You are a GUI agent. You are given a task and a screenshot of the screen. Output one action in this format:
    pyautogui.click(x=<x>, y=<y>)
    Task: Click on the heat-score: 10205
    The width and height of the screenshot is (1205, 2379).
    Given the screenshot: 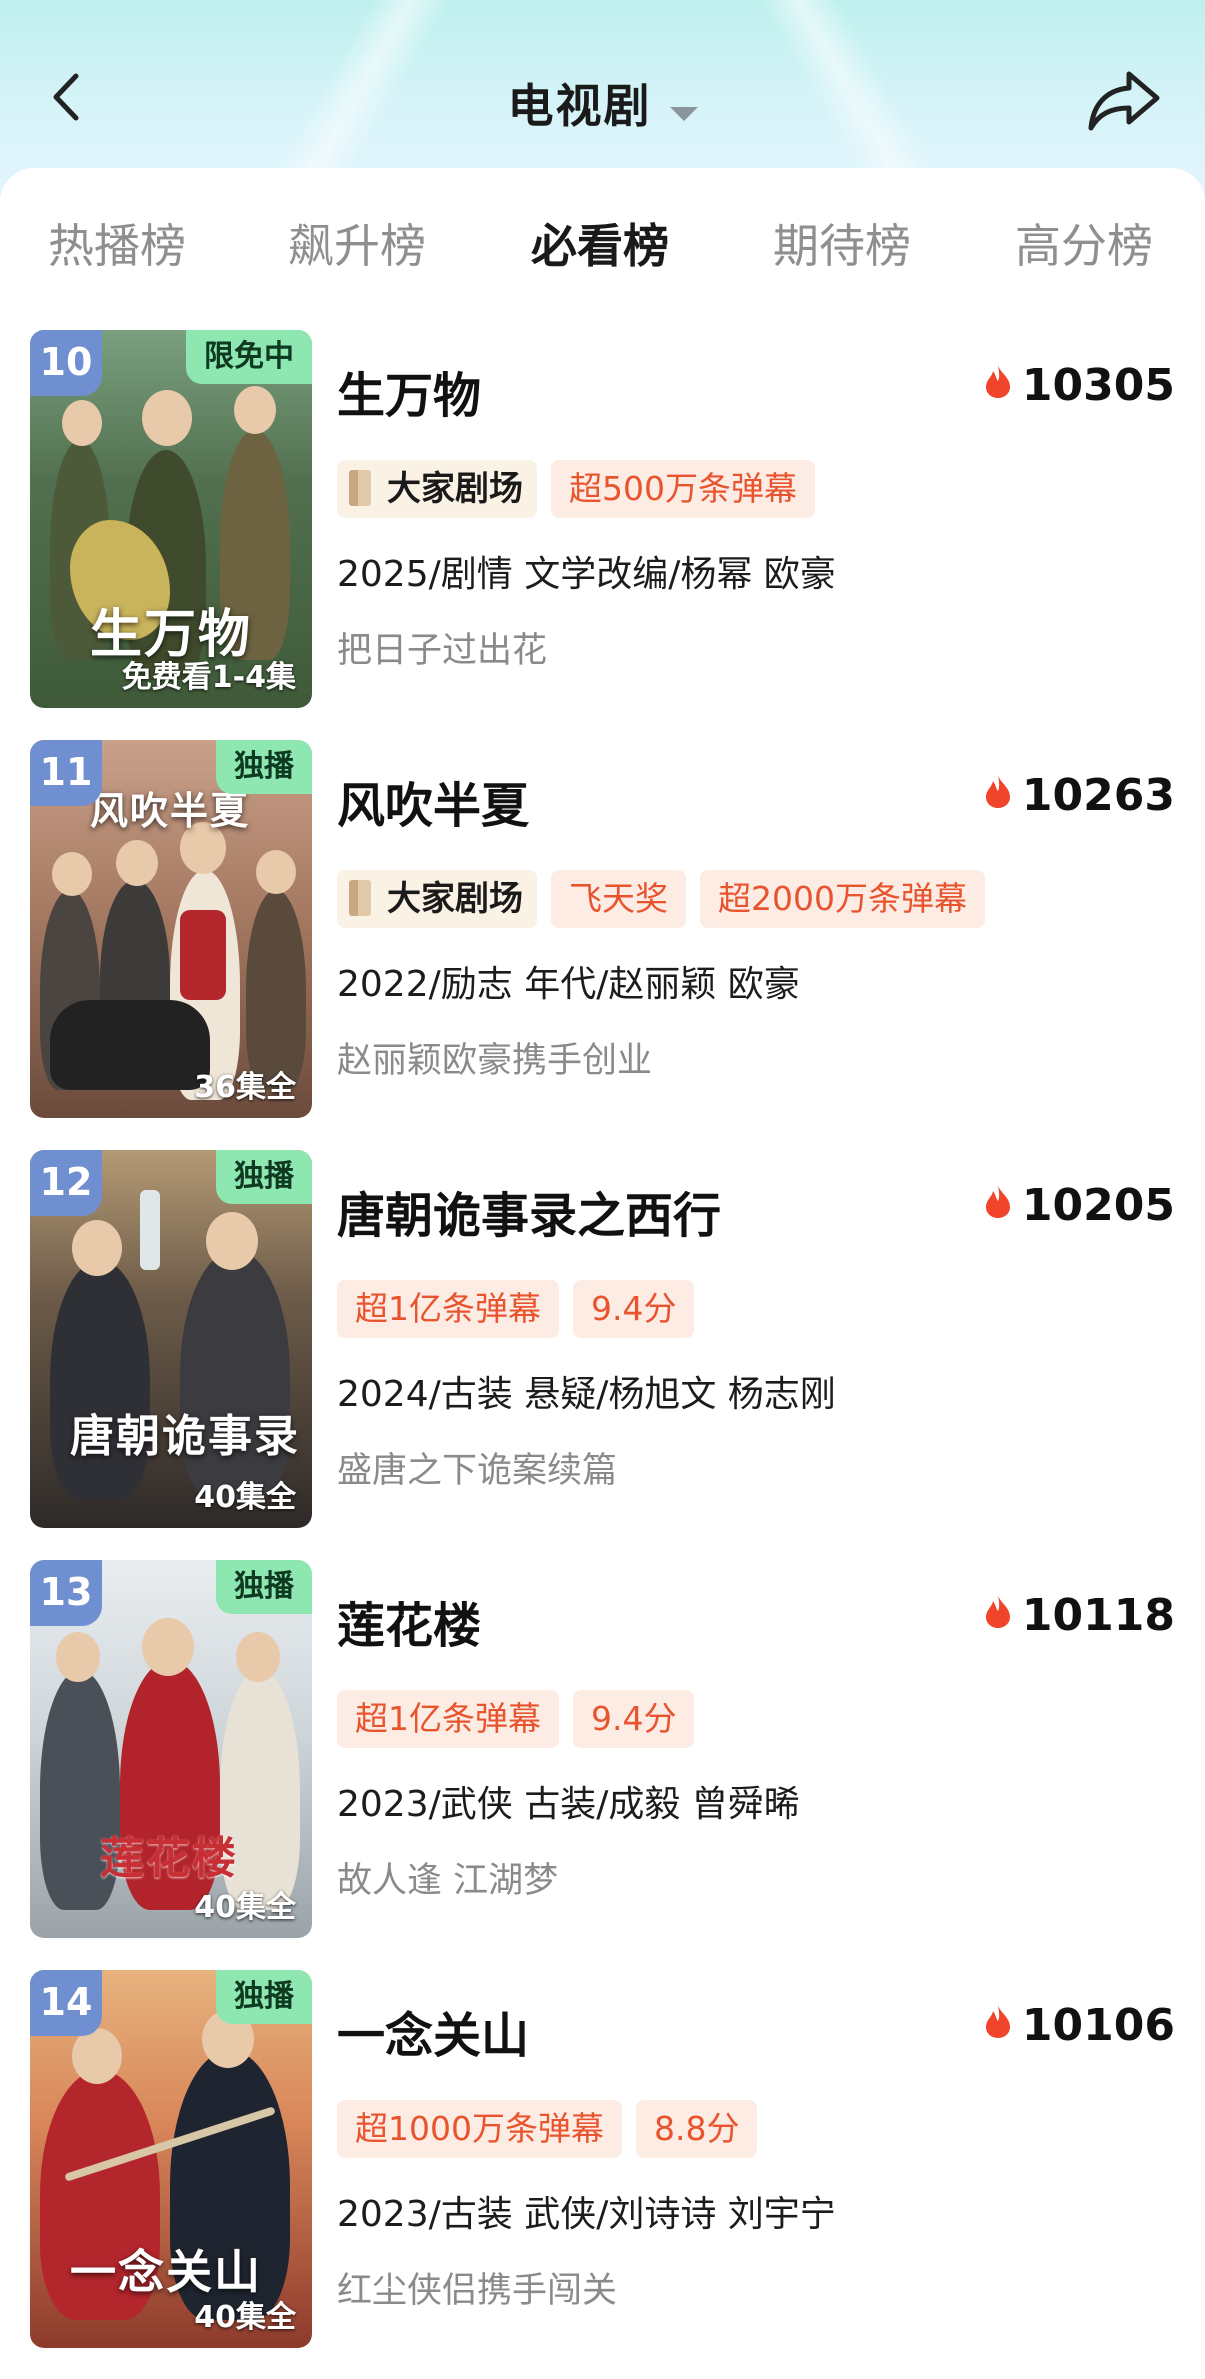 What is the action you would take?
    pyautogui.click(x=1079, y=1207)
    